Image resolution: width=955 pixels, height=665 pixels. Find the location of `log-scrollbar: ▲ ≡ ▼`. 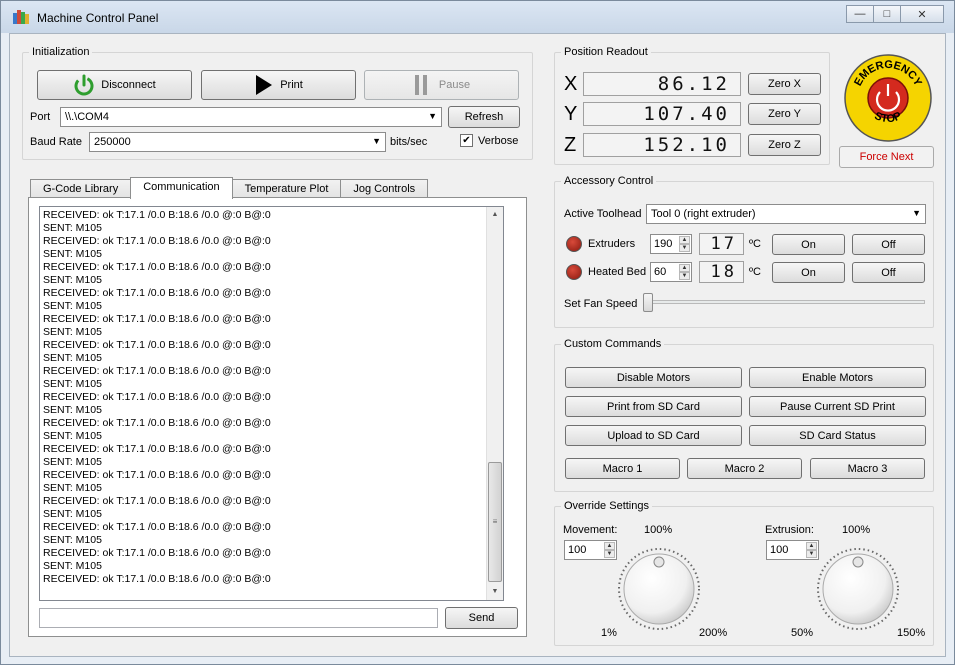

log-scrollbar: ▲ ≡ ▼ is located at coordinates (494, 403).